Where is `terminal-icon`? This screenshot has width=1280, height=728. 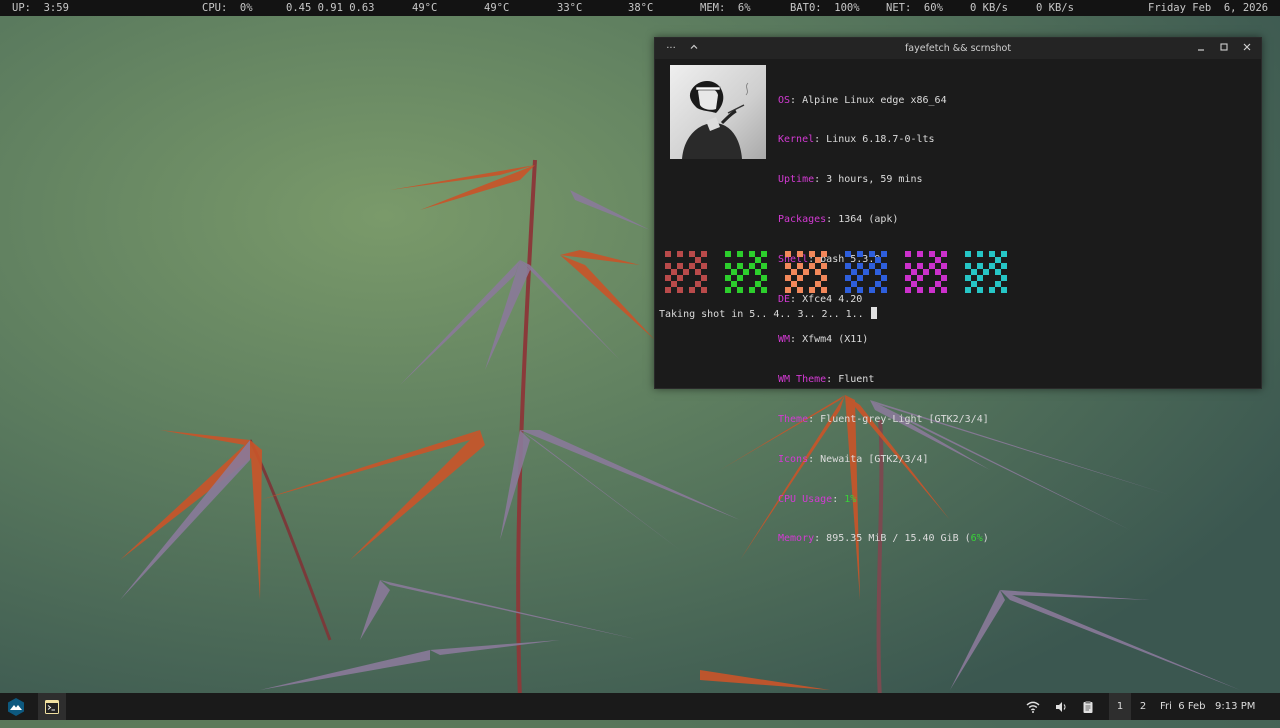 terminal-icon is located at coordinates (52, 707).